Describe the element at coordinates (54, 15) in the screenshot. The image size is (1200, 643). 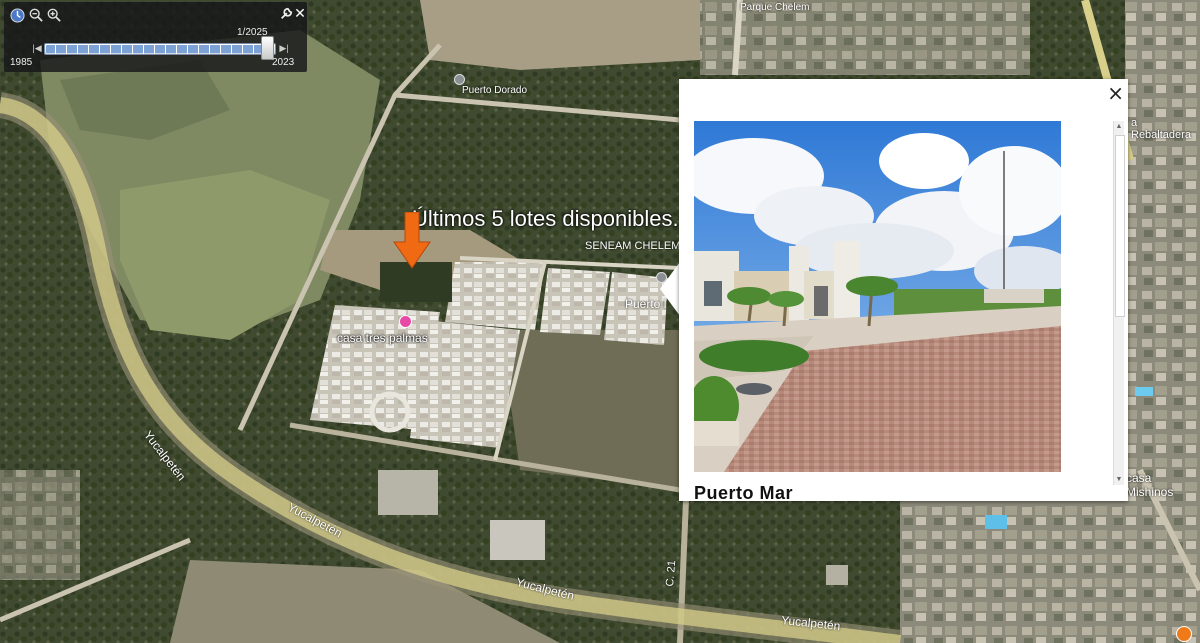
I see `zoom-in-icon` at that location.